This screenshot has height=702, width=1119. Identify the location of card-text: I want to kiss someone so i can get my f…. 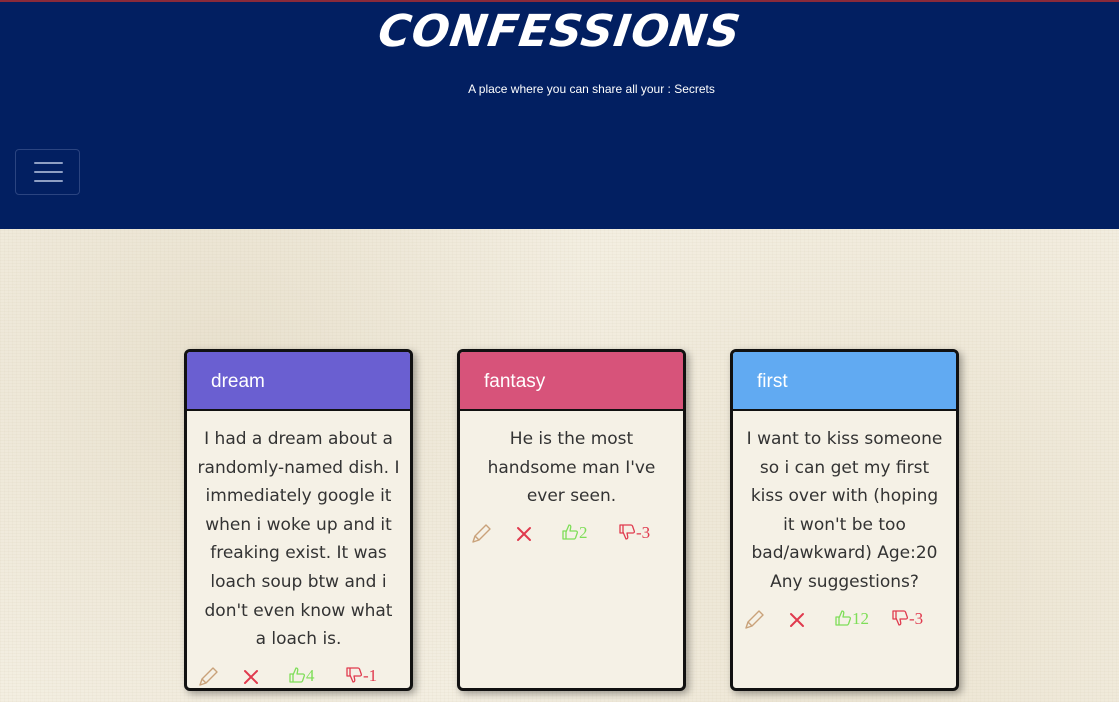
(844, 510).